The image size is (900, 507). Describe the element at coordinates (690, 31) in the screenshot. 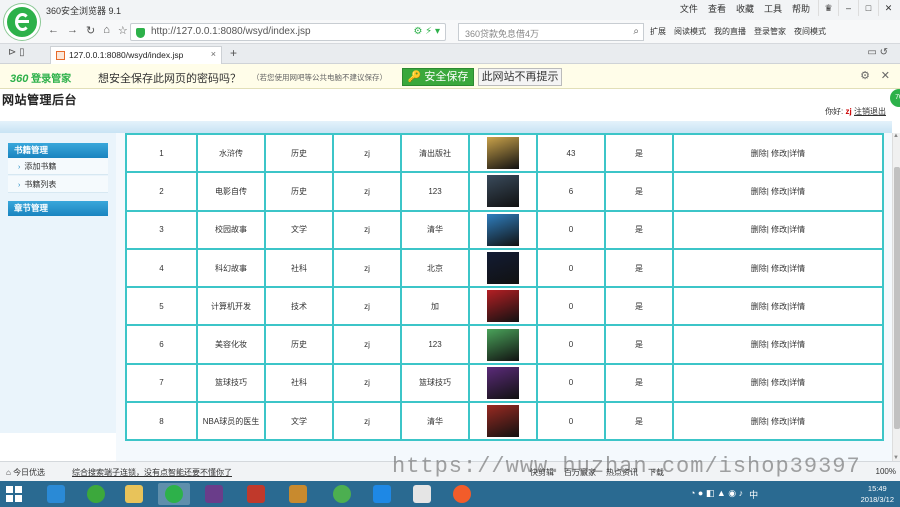

I see `reading-mode-button: 阅读模式` at that location.